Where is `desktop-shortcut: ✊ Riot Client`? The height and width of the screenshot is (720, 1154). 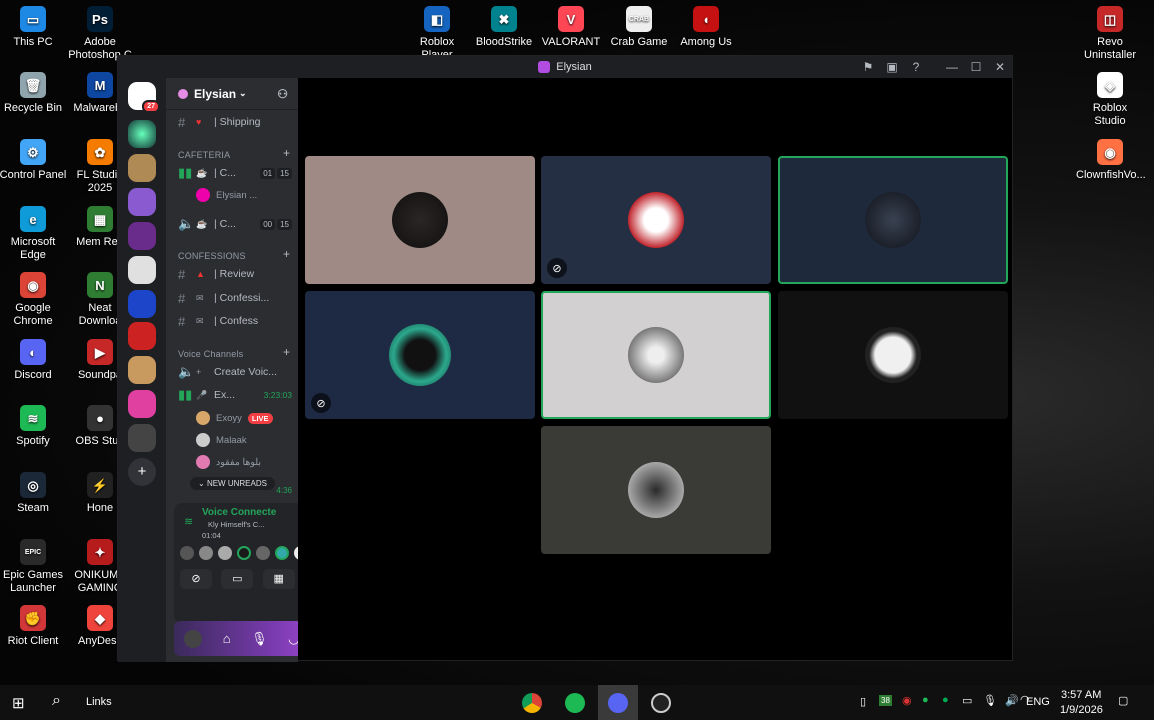 desktop-shortcut: ✊ Riot Client is located at coordinates (33, 626).